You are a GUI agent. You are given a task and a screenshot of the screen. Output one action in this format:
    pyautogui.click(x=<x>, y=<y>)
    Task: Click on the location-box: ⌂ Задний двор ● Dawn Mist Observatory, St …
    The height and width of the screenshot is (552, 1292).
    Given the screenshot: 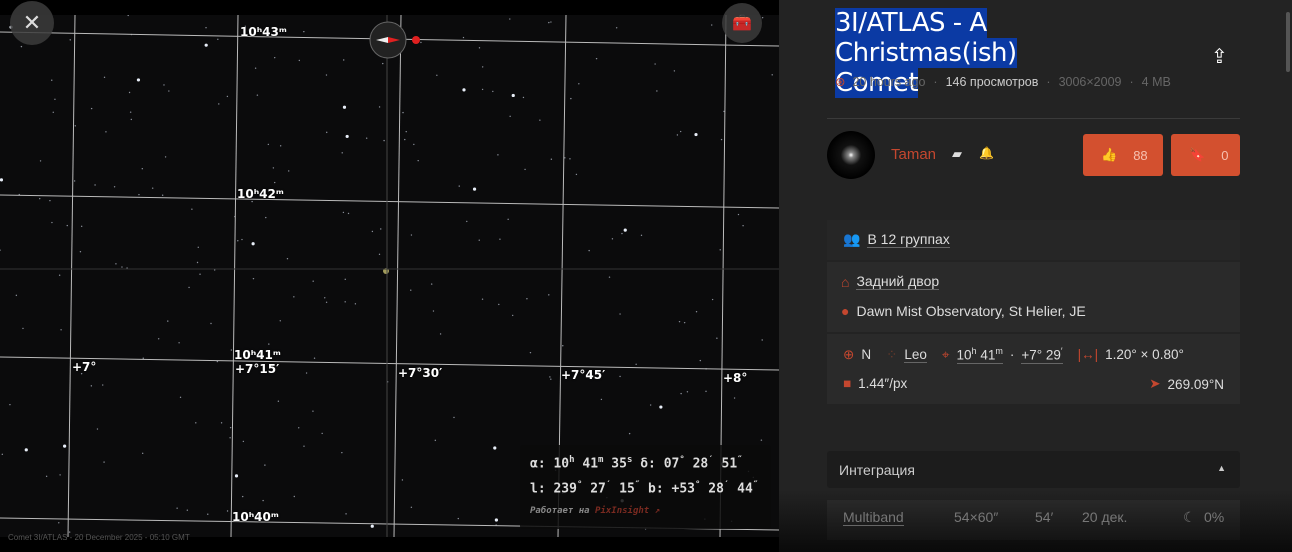 What is the action you would take?
    pyautogui.click(x=1033, y=297)
    